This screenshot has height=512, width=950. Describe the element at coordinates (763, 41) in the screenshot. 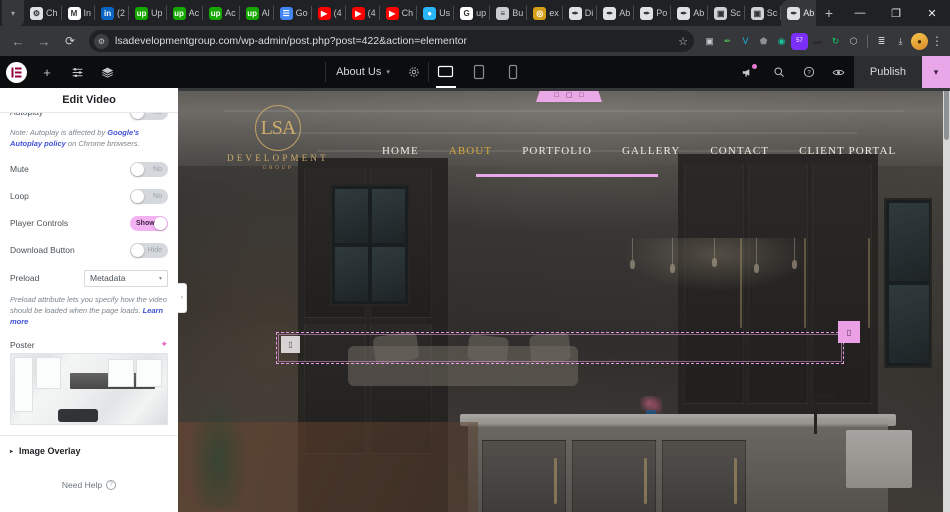

I see `shield-extension: ⬟` at that location.